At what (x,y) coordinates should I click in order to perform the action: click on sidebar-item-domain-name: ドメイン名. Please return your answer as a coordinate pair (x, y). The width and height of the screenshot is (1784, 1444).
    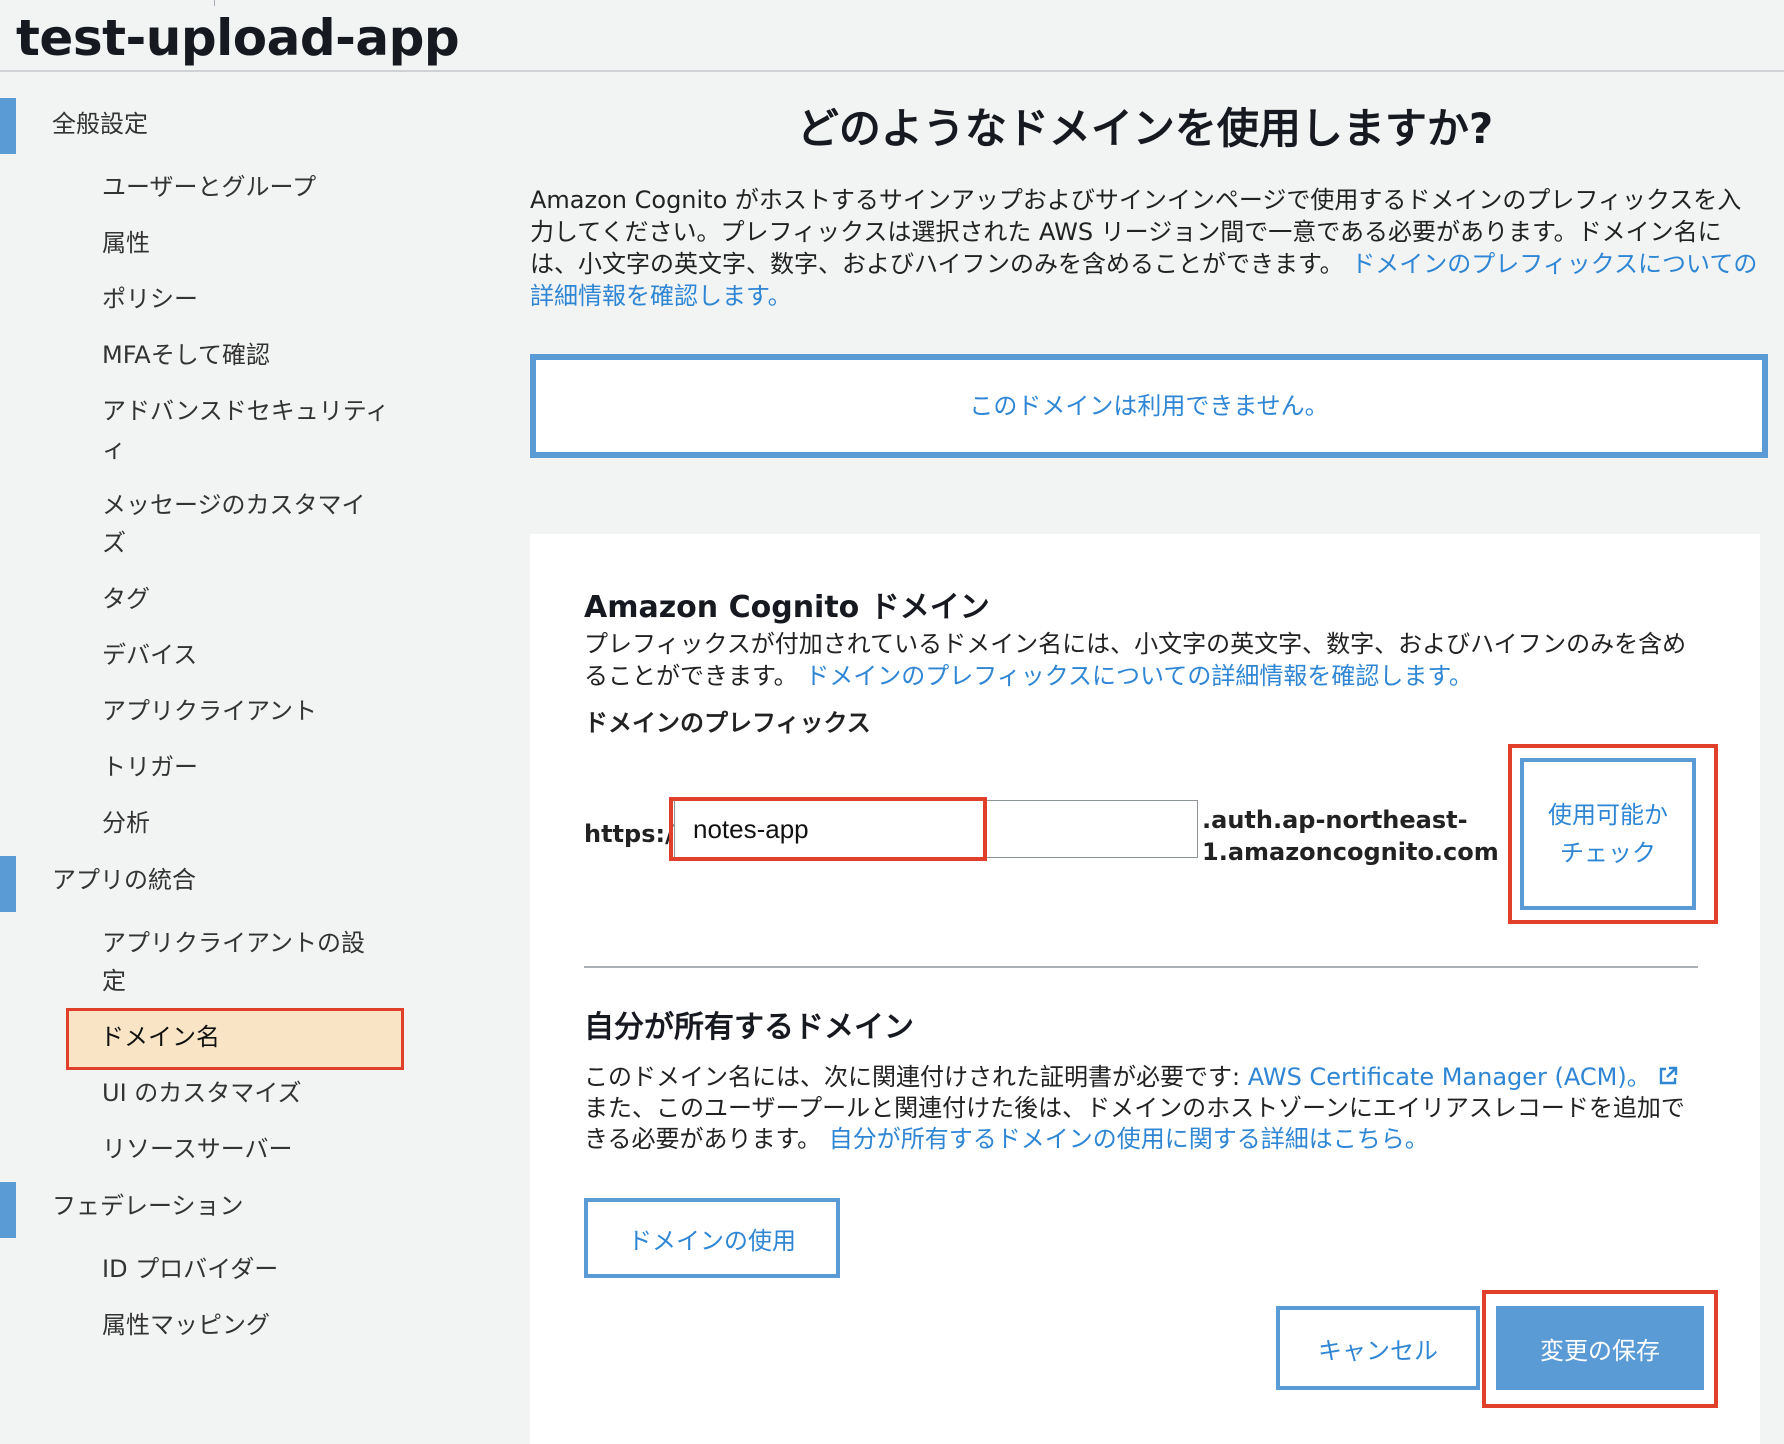
    Looking at the image, I should click on (245, 1037).